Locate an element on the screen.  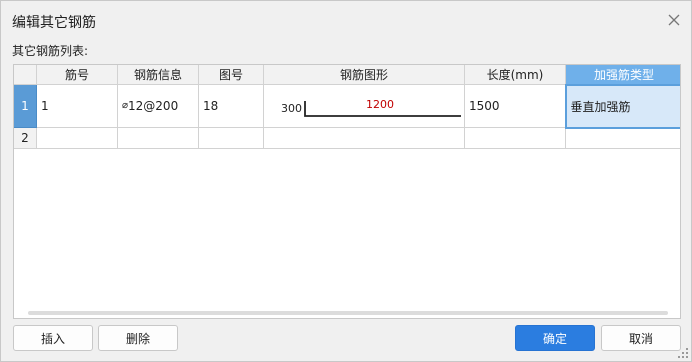
ok-button: 确定 is located at coordinates (555, 338).